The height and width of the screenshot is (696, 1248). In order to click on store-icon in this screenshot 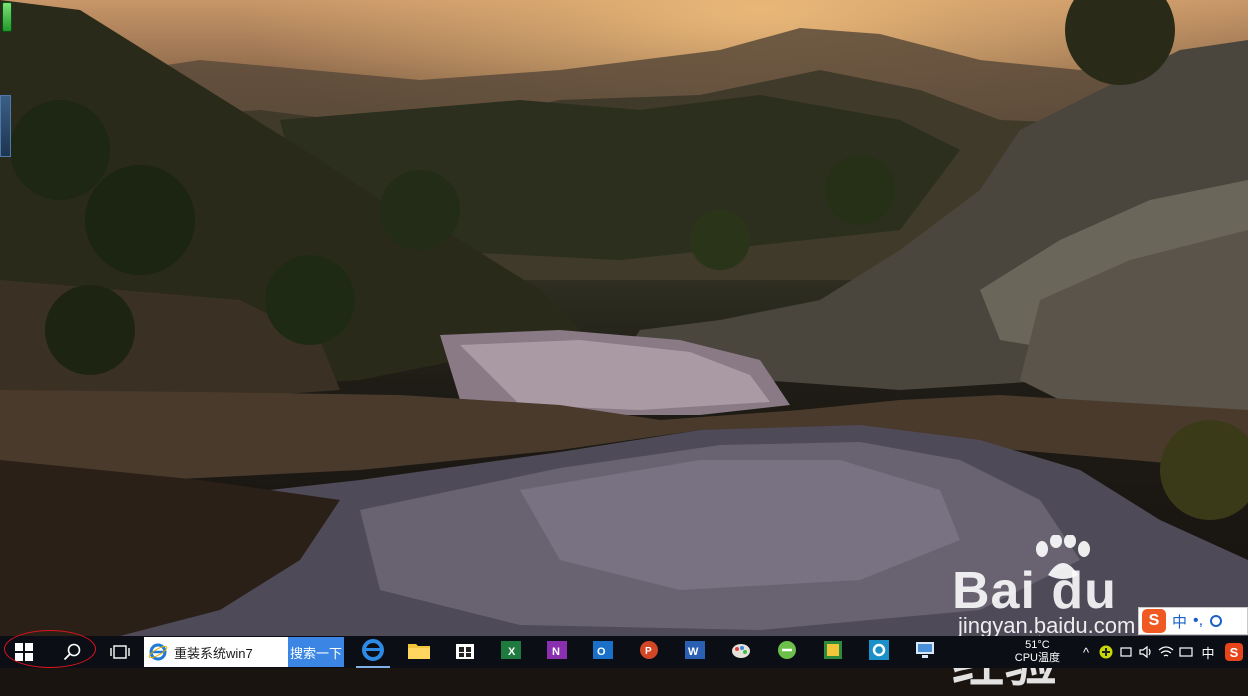, I will do `click(465, 652)`.